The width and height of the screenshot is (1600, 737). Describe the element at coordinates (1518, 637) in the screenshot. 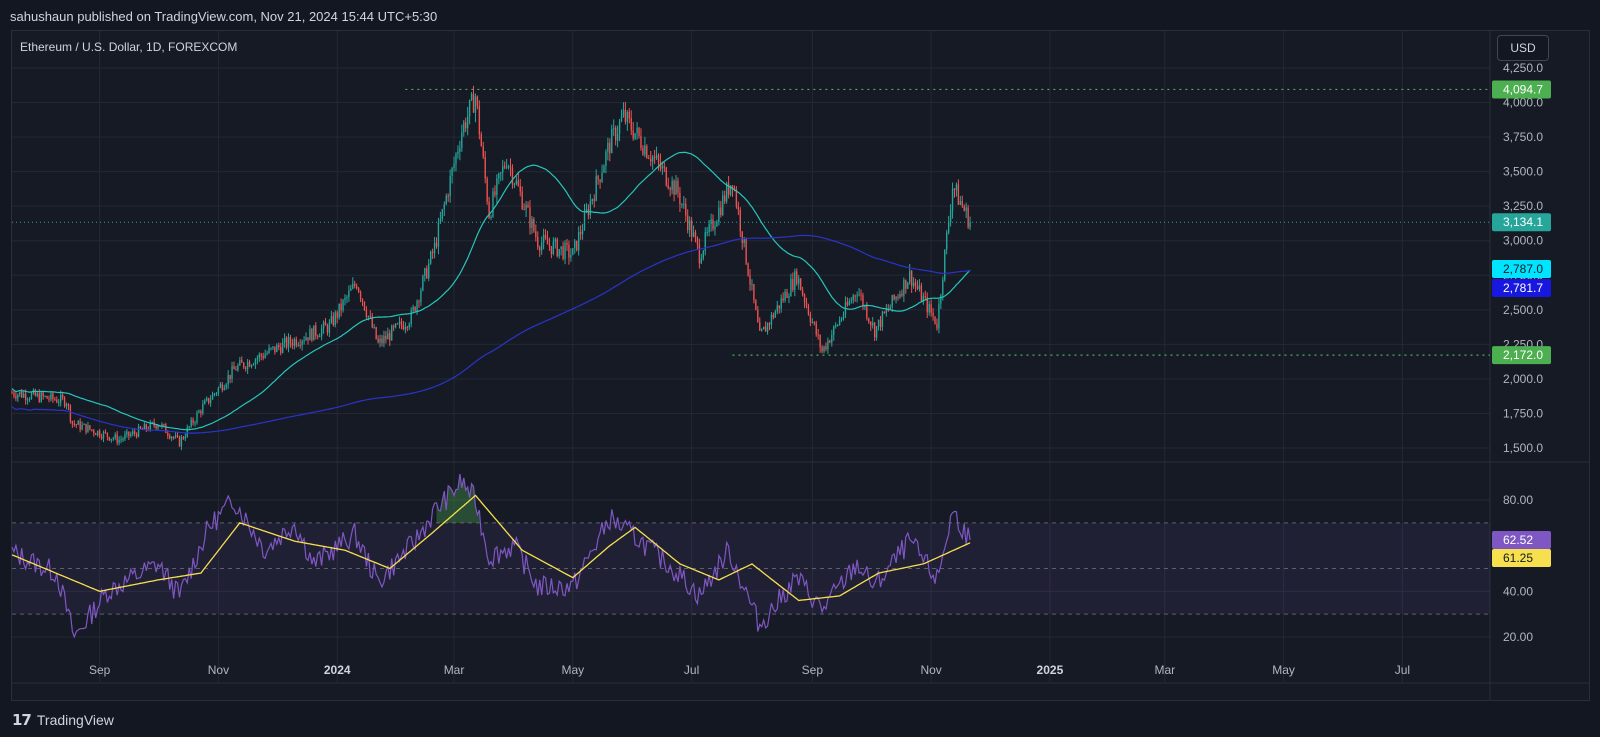

I see `rsi-tick-label: 20.00` at that location.